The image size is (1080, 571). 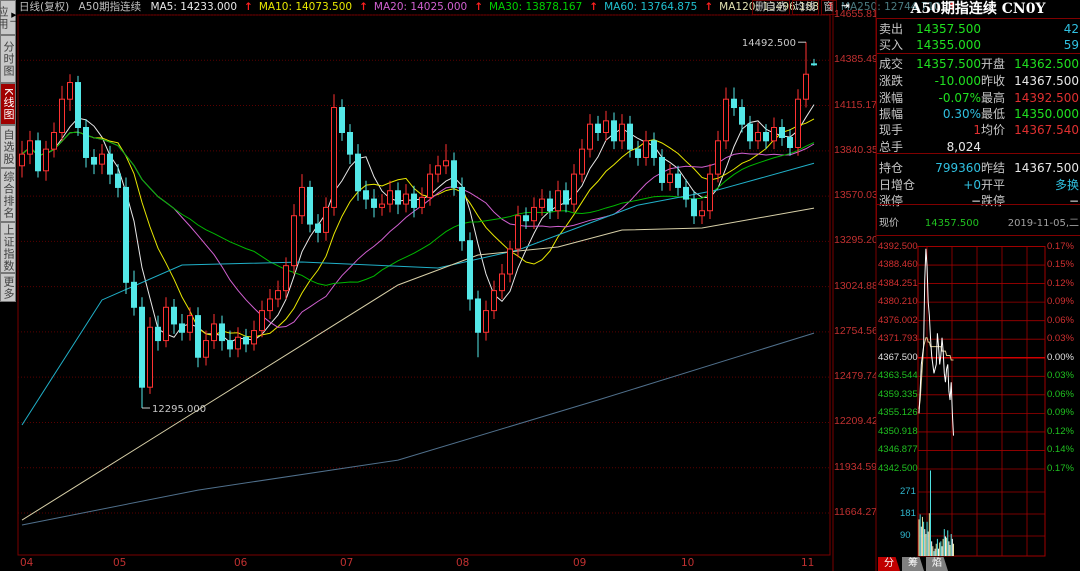 I want to click on intraday-price-label: 4376.002, so click(x=898, y=320).